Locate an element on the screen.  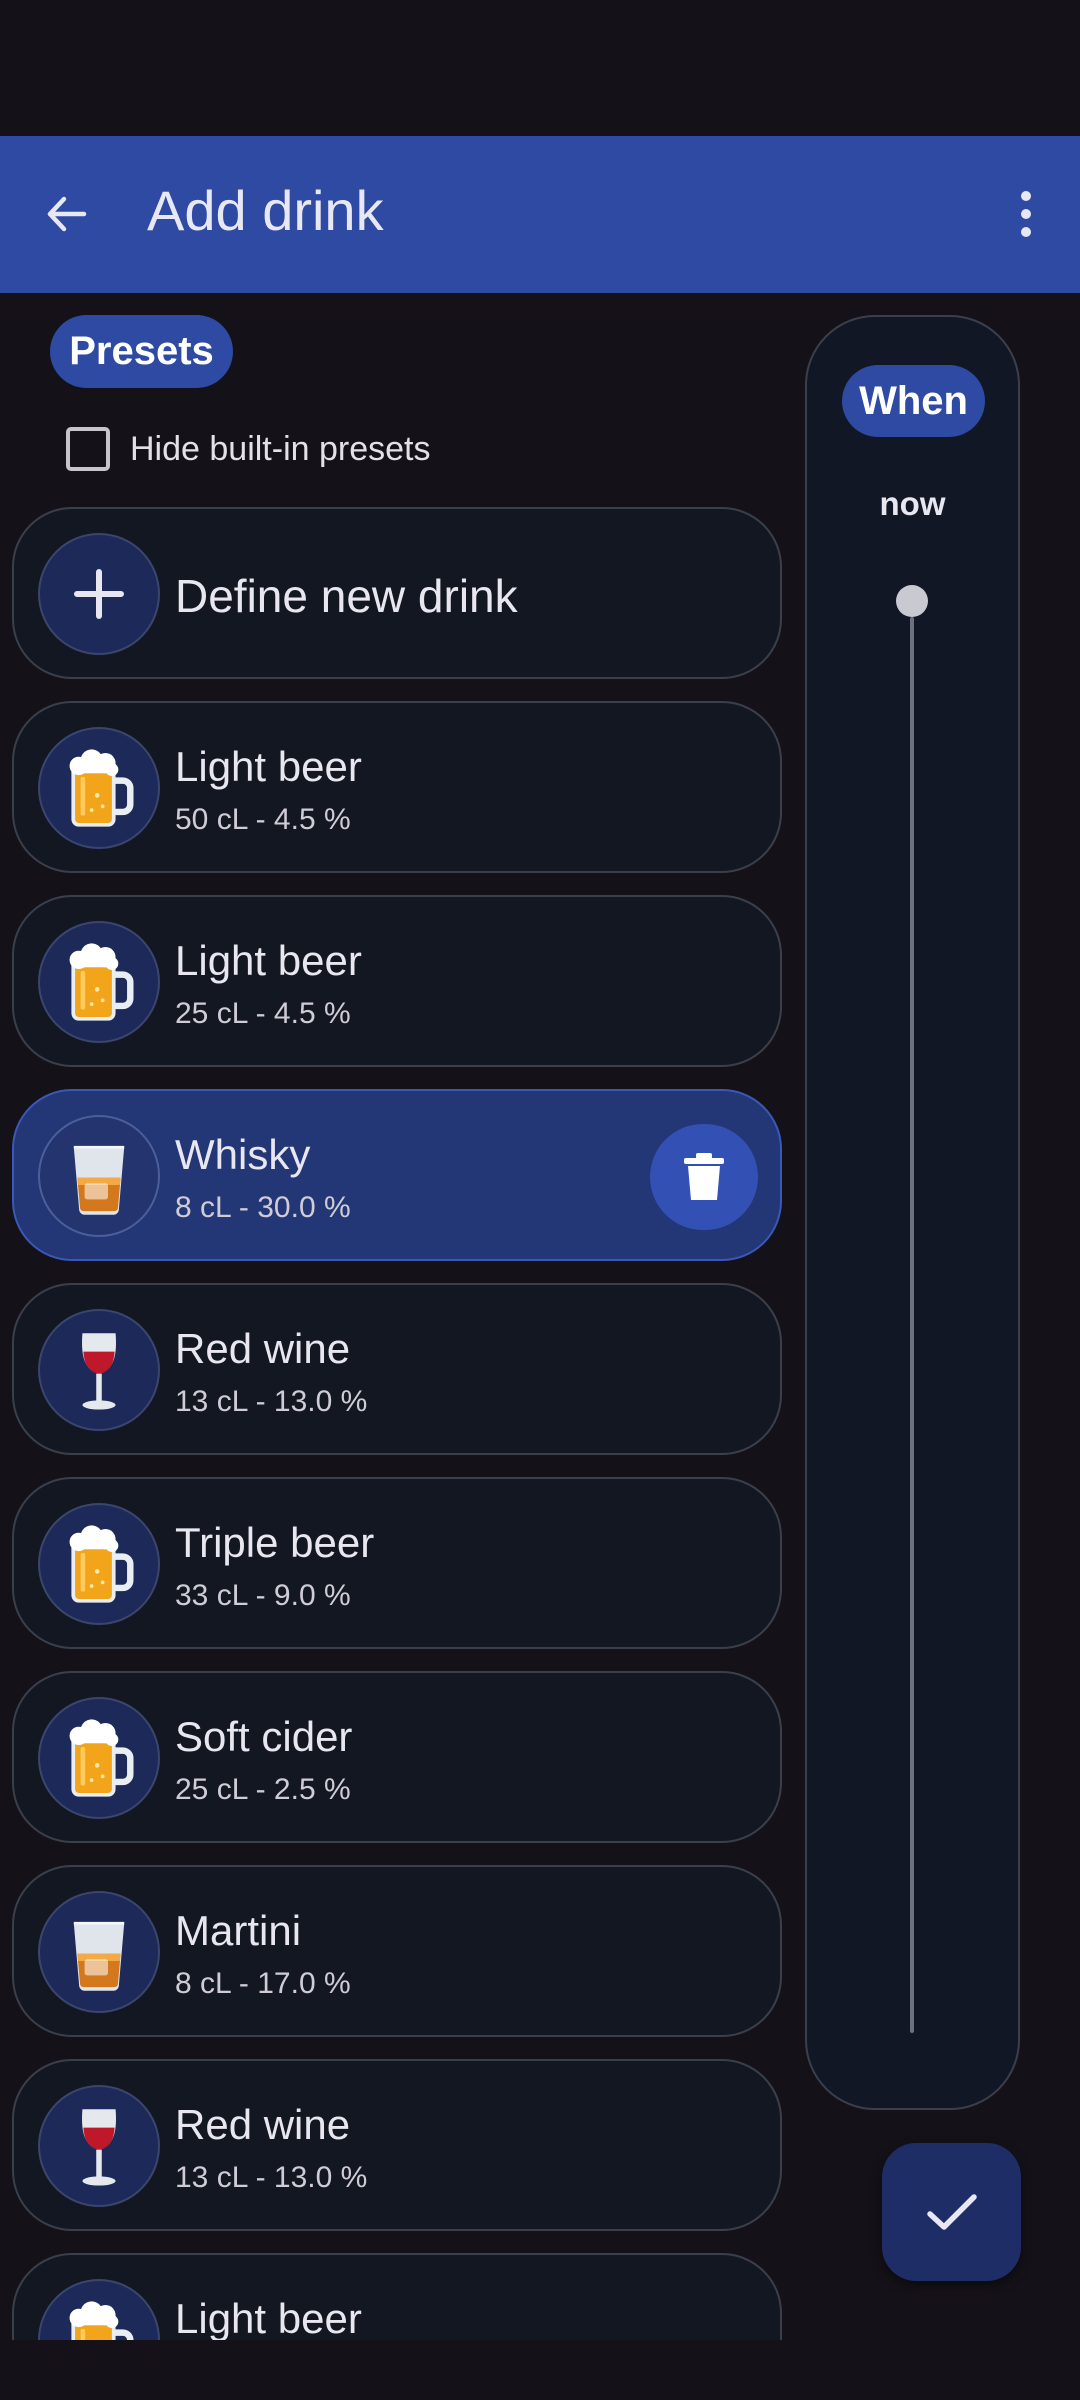
define-new-drink-button: Define new drink is located at coordinates (397, 593).